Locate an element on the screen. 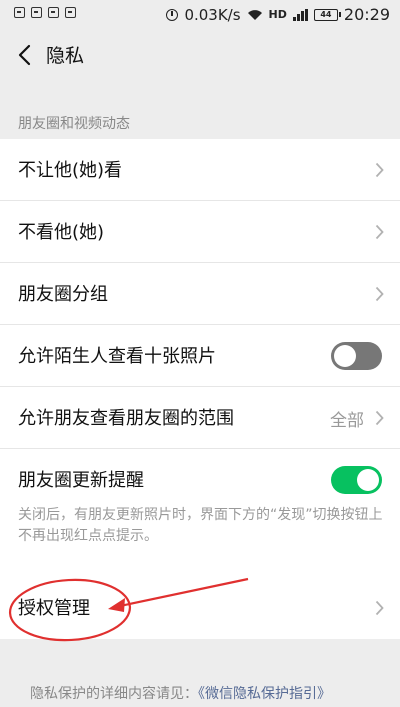  row-label: 允许陌生人查看十张照片 is located at coordinates (117, 356).